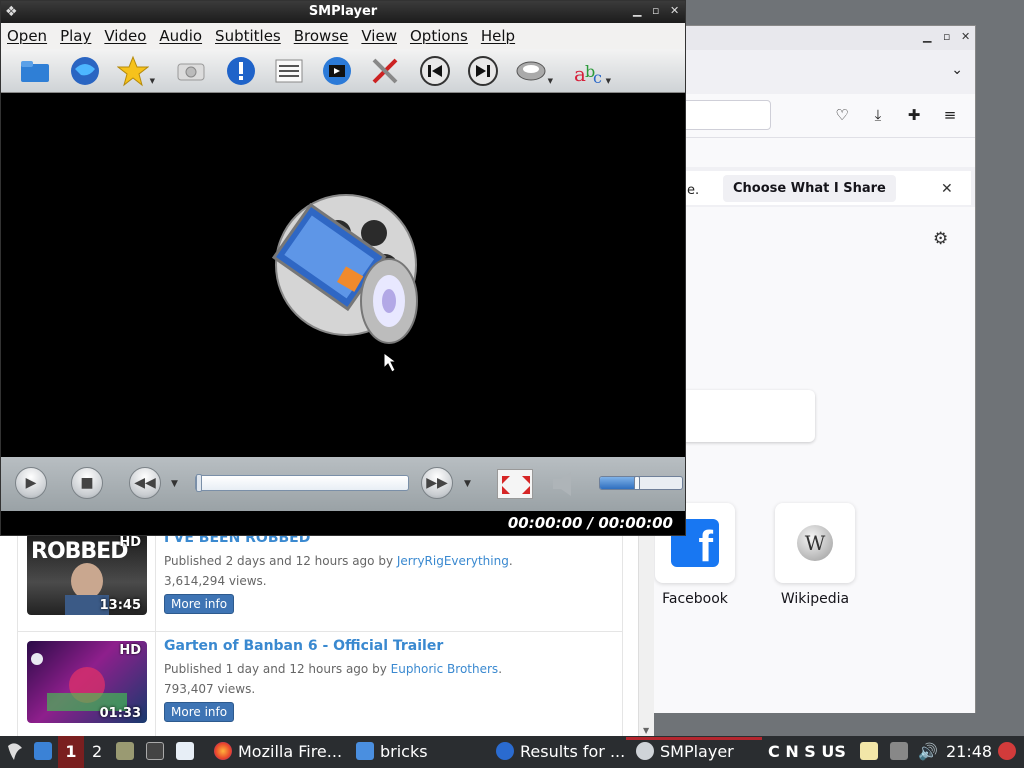 The width and height of the screenshot is (1024, 768). What do you see at coordinates (128, 752) in the screenshot?
I see `file-manager-launcher-icon` at bounding box center [128, 752].